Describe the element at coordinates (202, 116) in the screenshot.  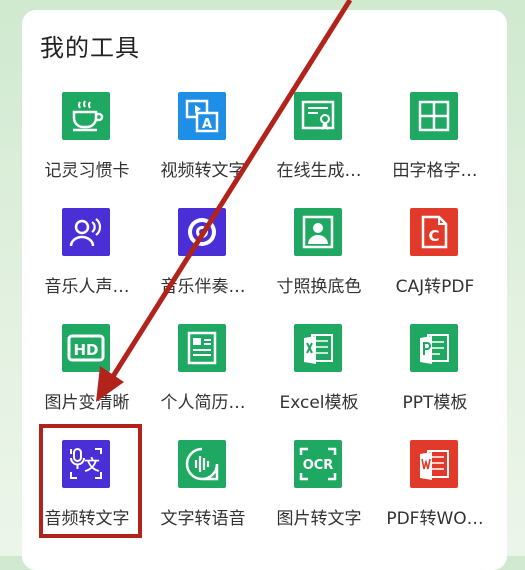
I see `video-to-text-icon: A` at that location.